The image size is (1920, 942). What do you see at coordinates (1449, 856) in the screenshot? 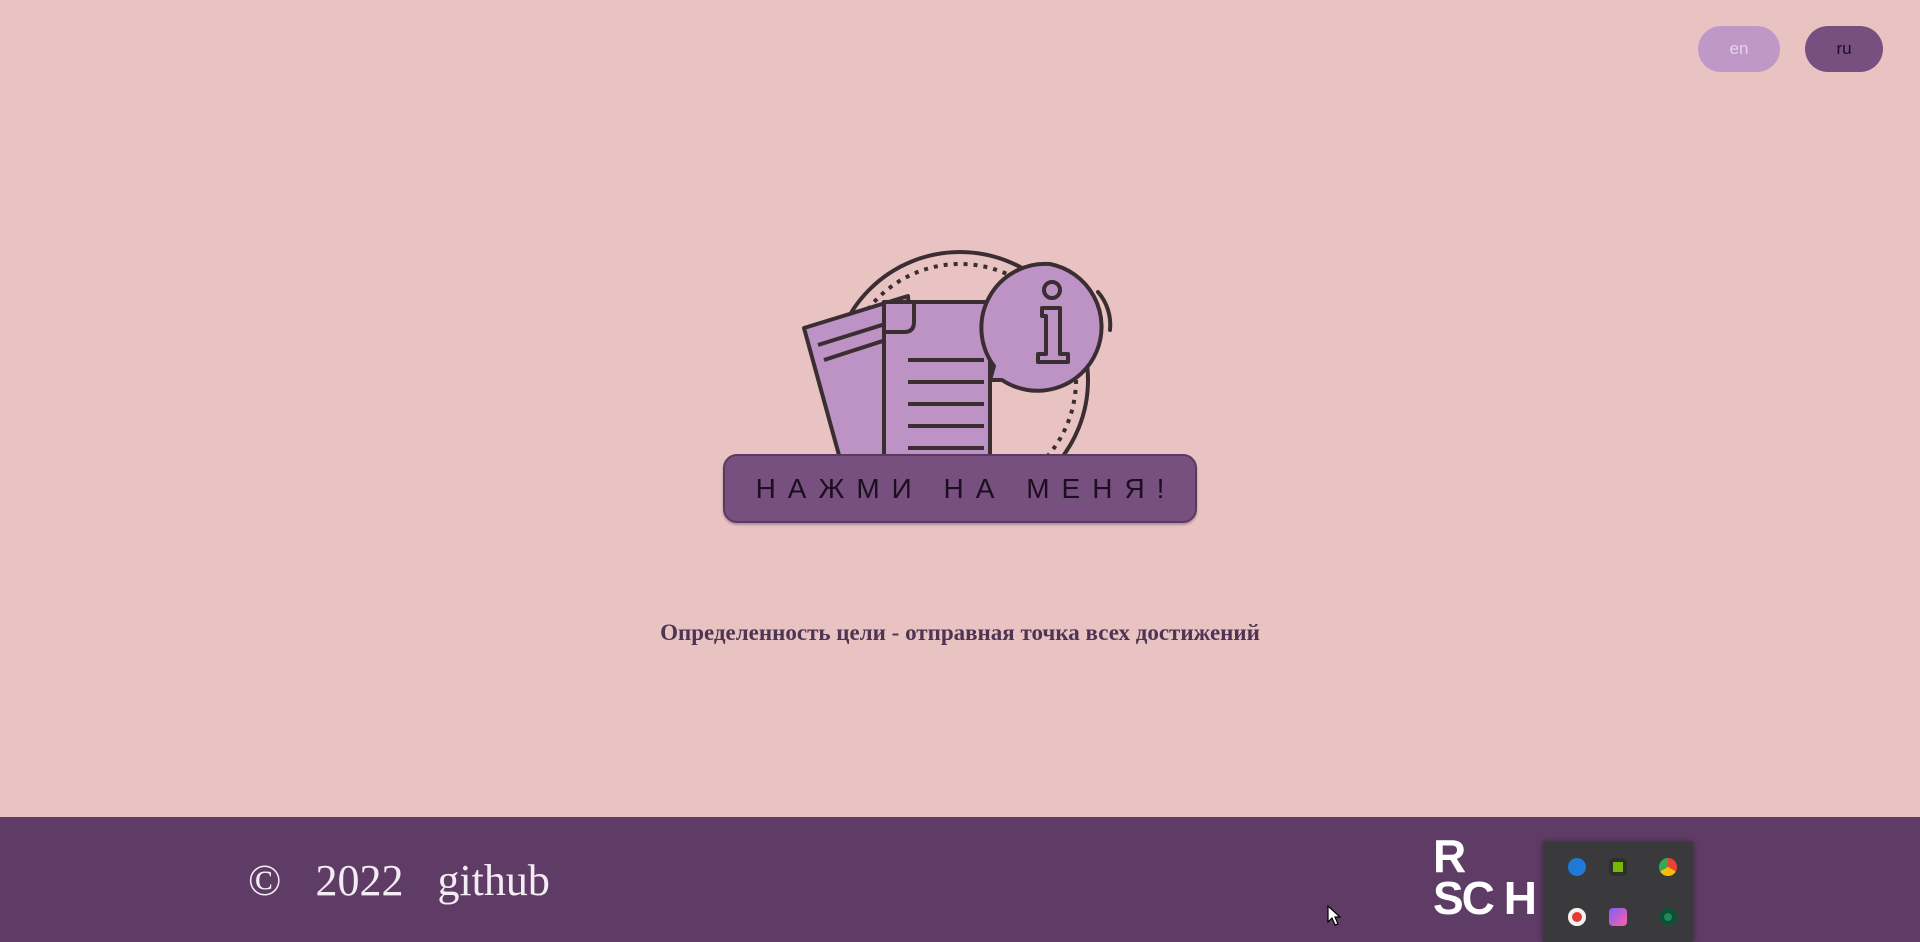
I see `logo-line-1: R` at bounding box center [1449, 856].